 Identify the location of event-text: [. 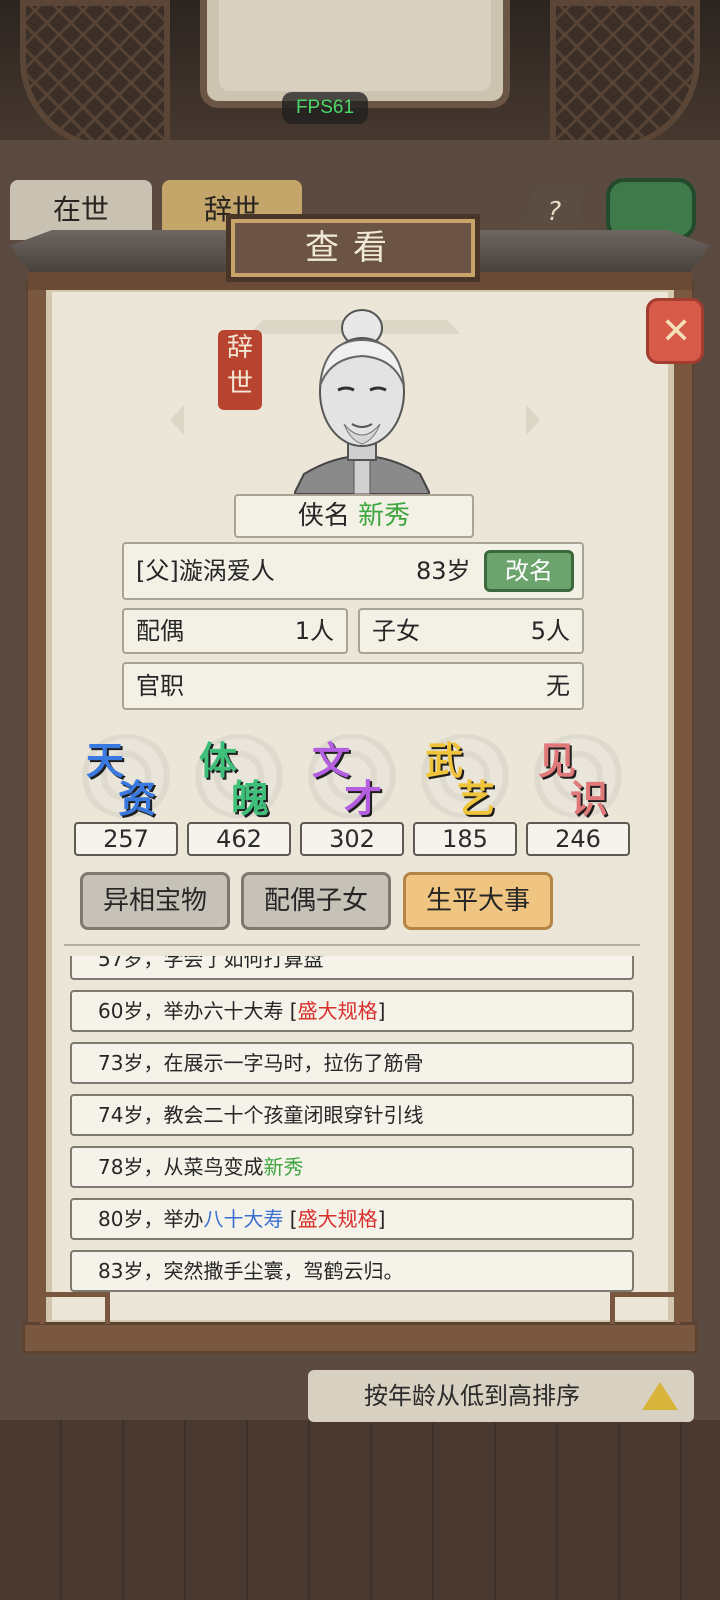
(290, 1219).